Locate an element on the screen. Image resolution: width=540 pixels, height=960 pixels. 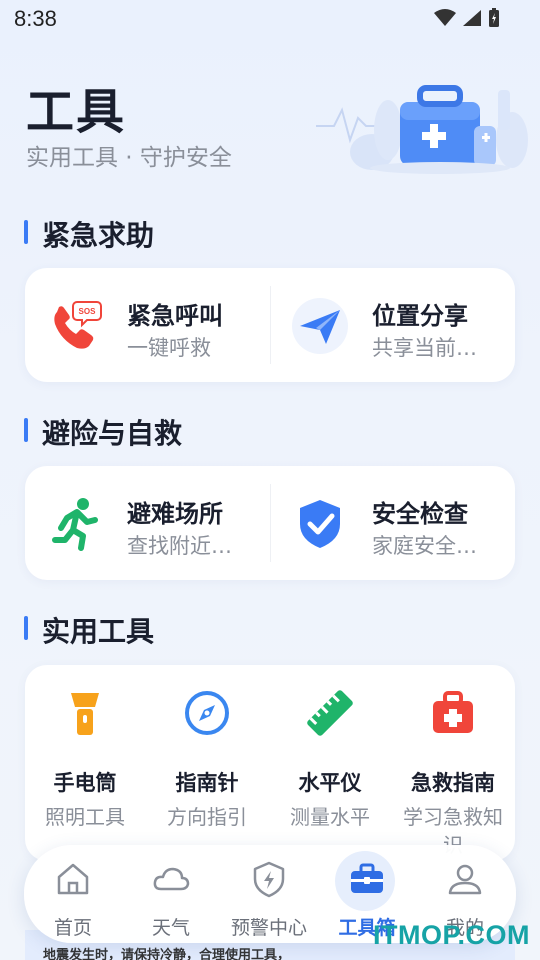
status-icons is located at coordinates (467, 18).